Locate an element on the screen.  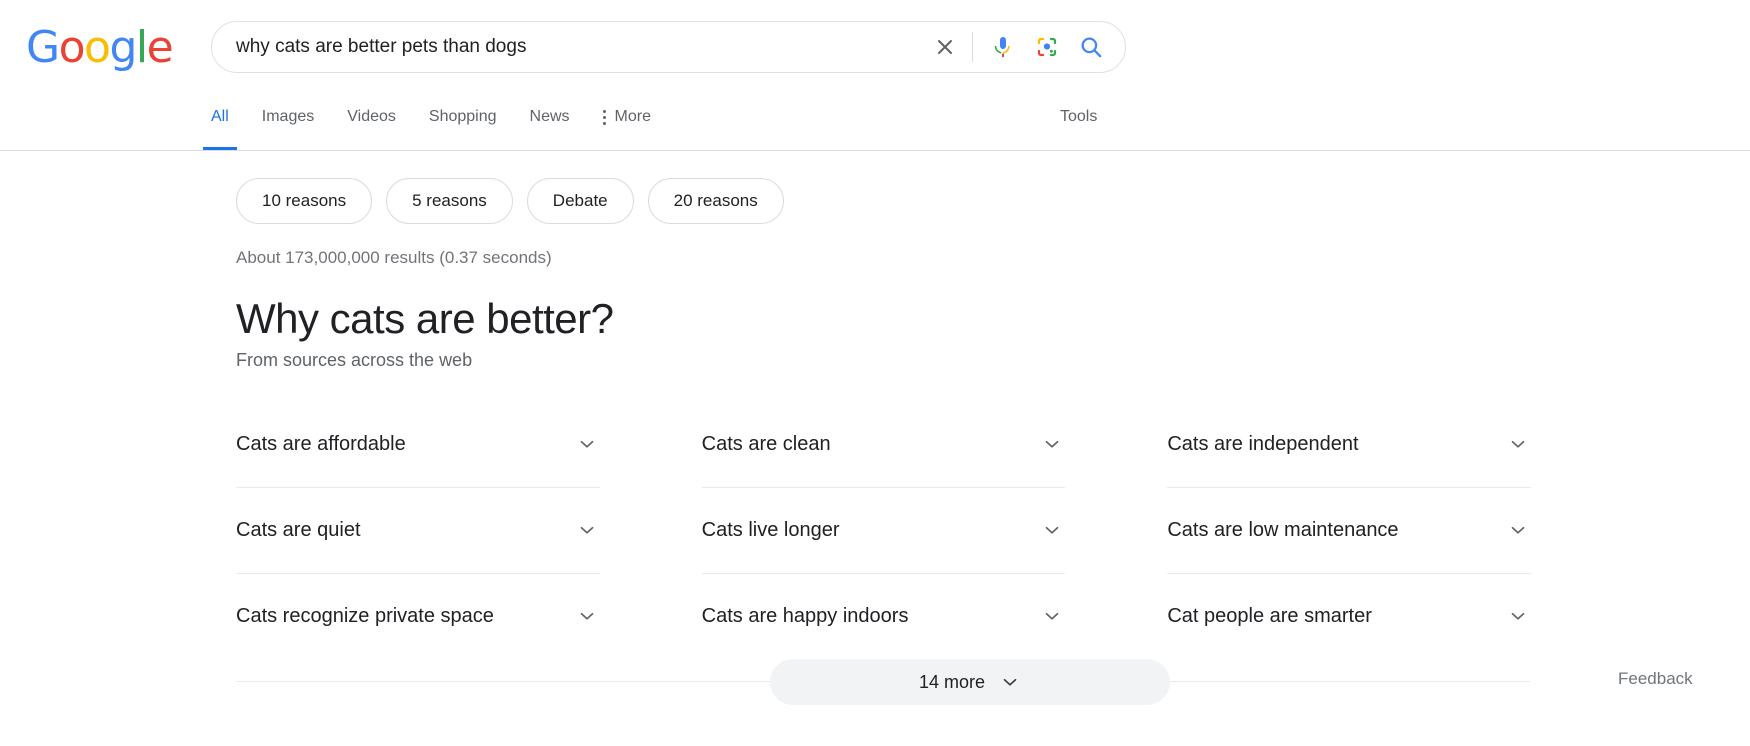
close-icon is located at coordinates (945, 47).